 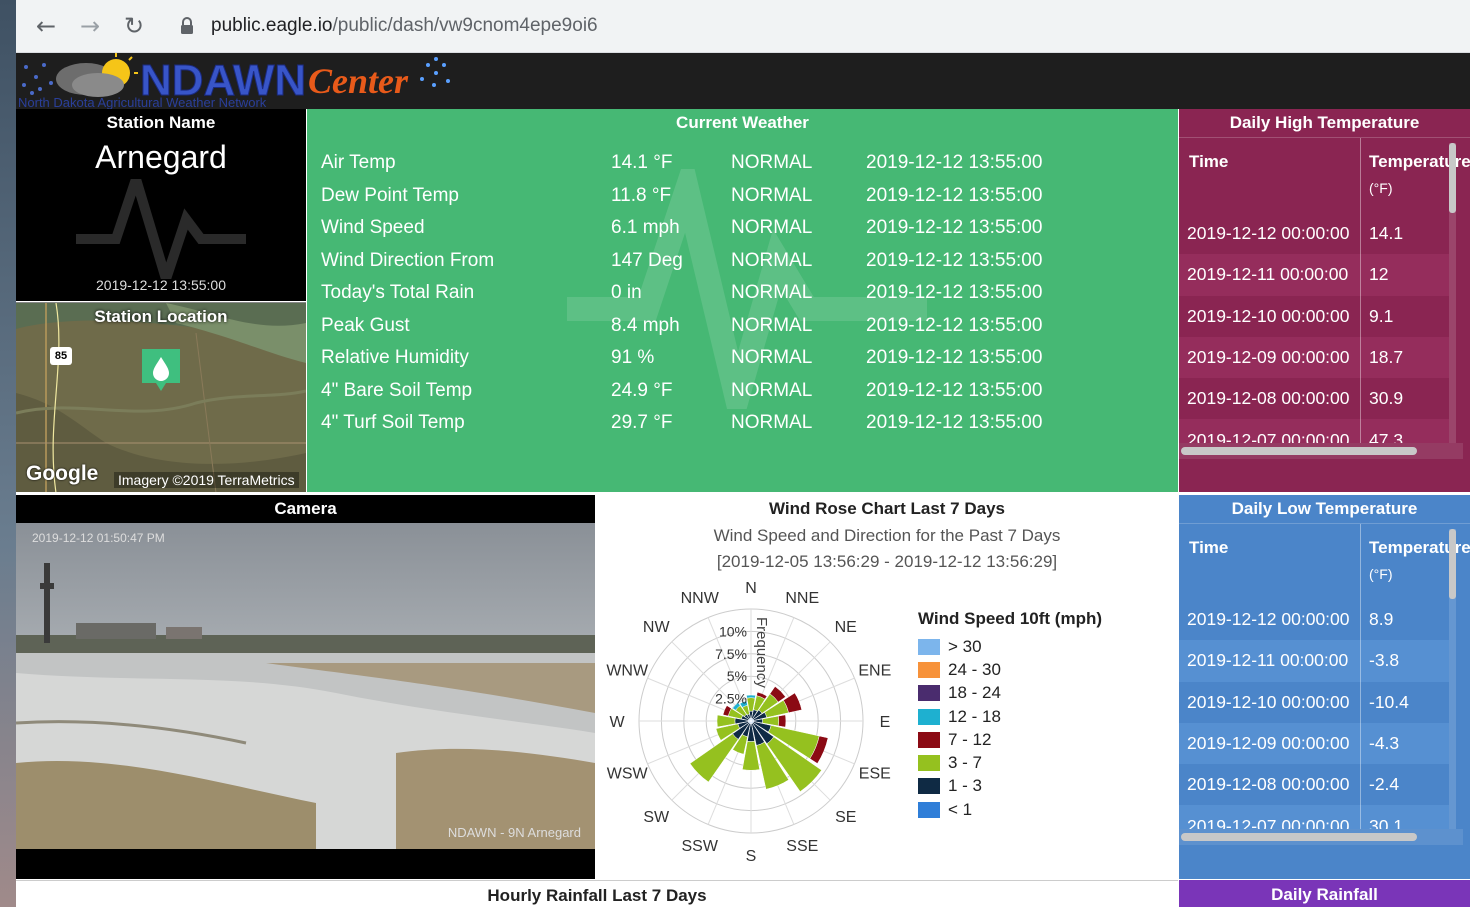 I want to click on camera-image, so click(x=305, y=686).